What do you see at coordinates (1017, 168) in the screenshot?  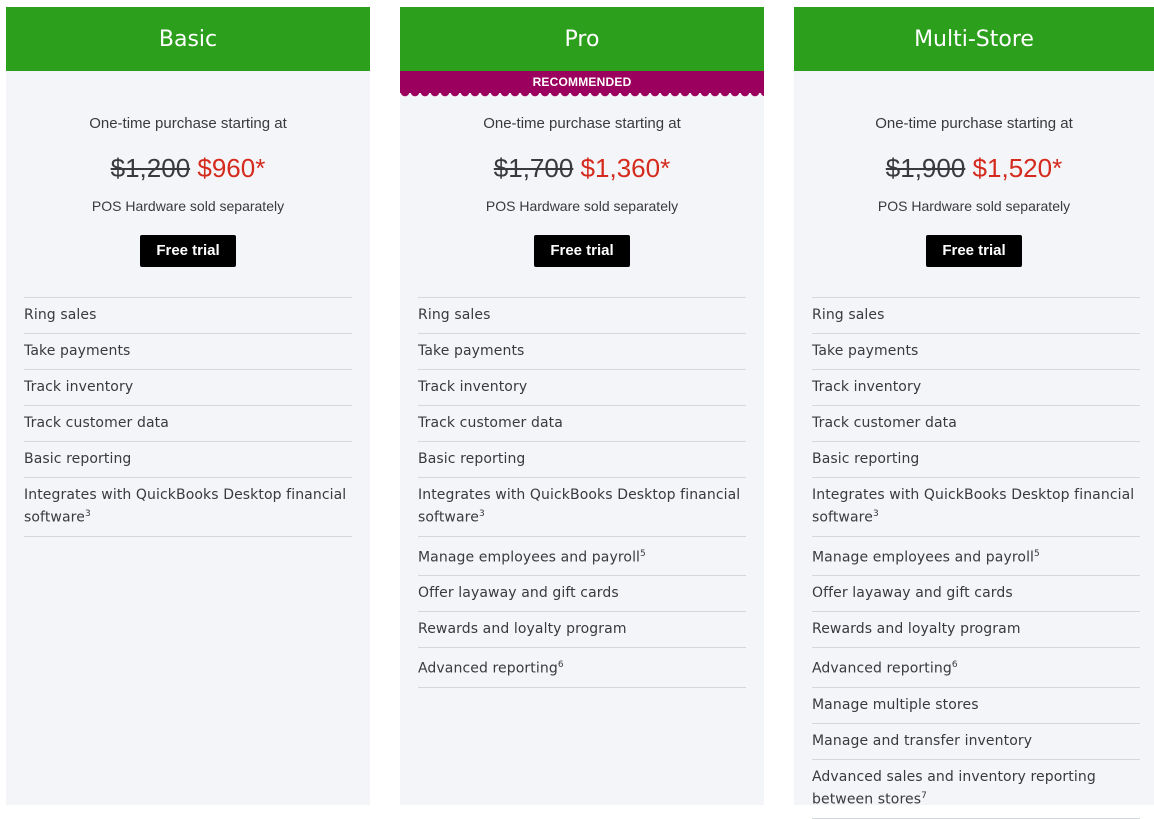 I see `sale-price: $1,520*` at bounding box center [1017, 168].